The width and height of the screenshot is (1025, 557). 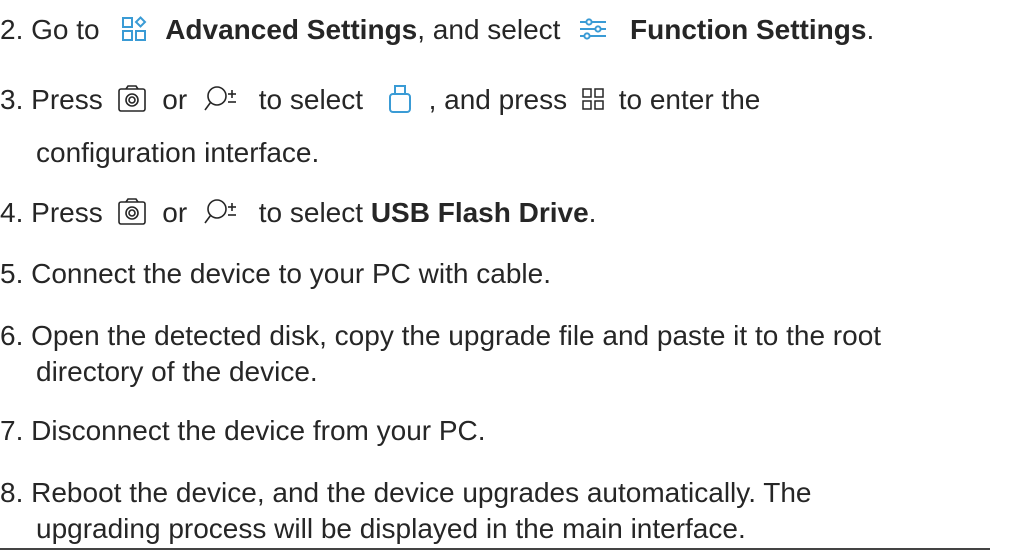 What do you see at coordinates (134, 28) in the screenshot?
I see `advanced-settings-icon` at bounding box center [134, 28].